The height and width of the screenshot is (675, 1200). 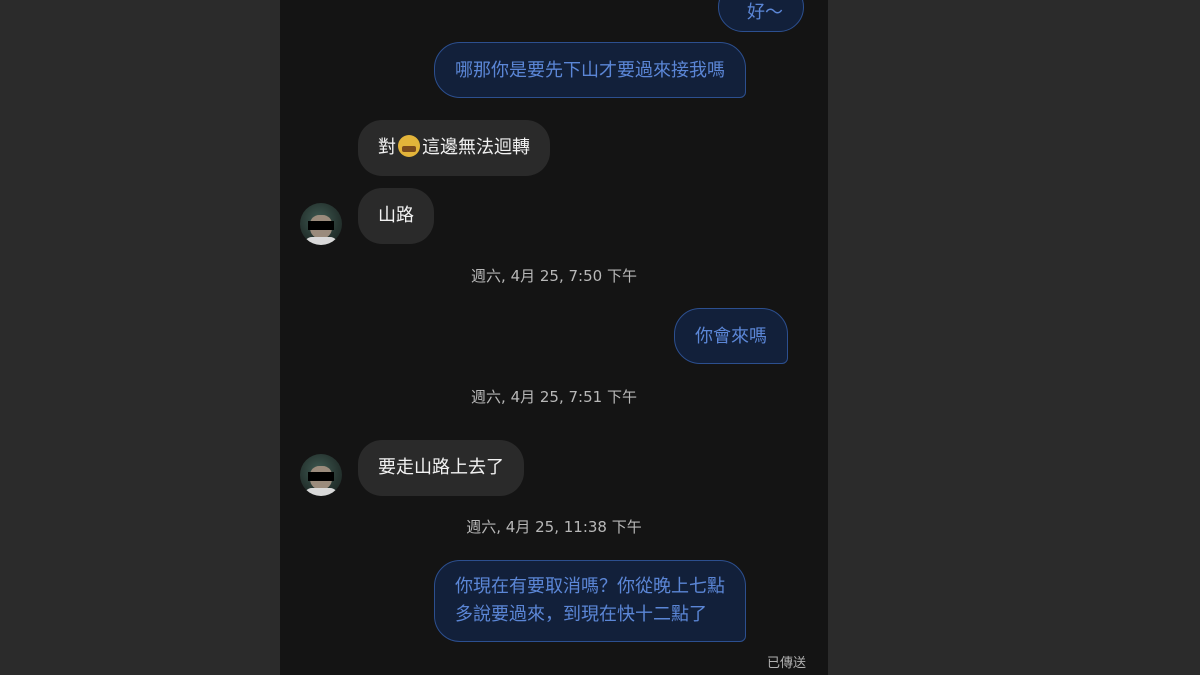 I want to click on message-text: 哪那你是要先下山才要過來接我嗎, so click(x=590, y=70).